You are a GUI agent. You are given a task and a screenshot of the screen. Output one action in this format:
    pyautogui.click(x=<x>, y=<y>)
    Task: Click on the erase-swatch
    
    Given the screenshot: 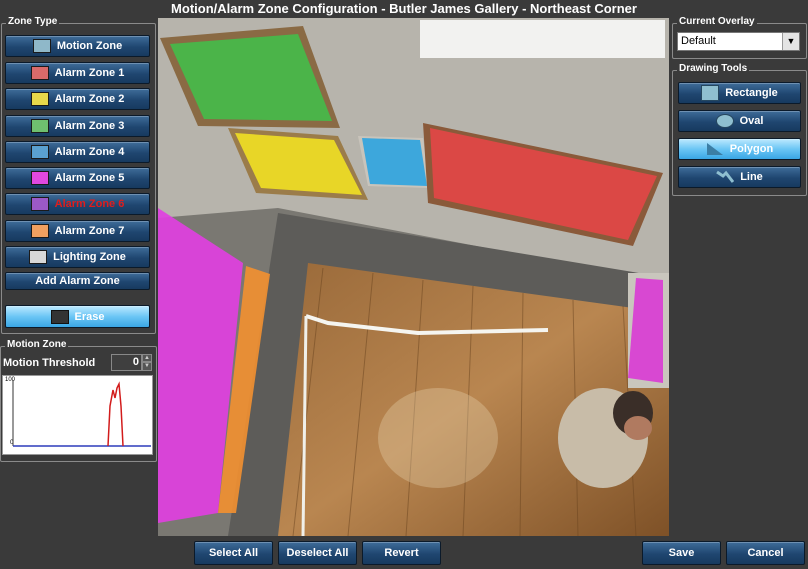 What is the action you would take?
    pyautogui.click(x=59, y=316)
    